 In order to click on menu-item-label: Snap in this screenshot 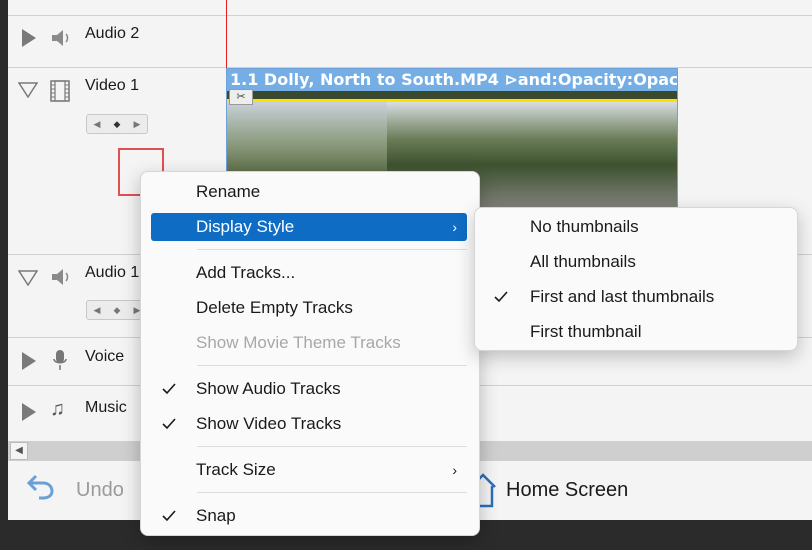, I will do `click(216, 515)`.